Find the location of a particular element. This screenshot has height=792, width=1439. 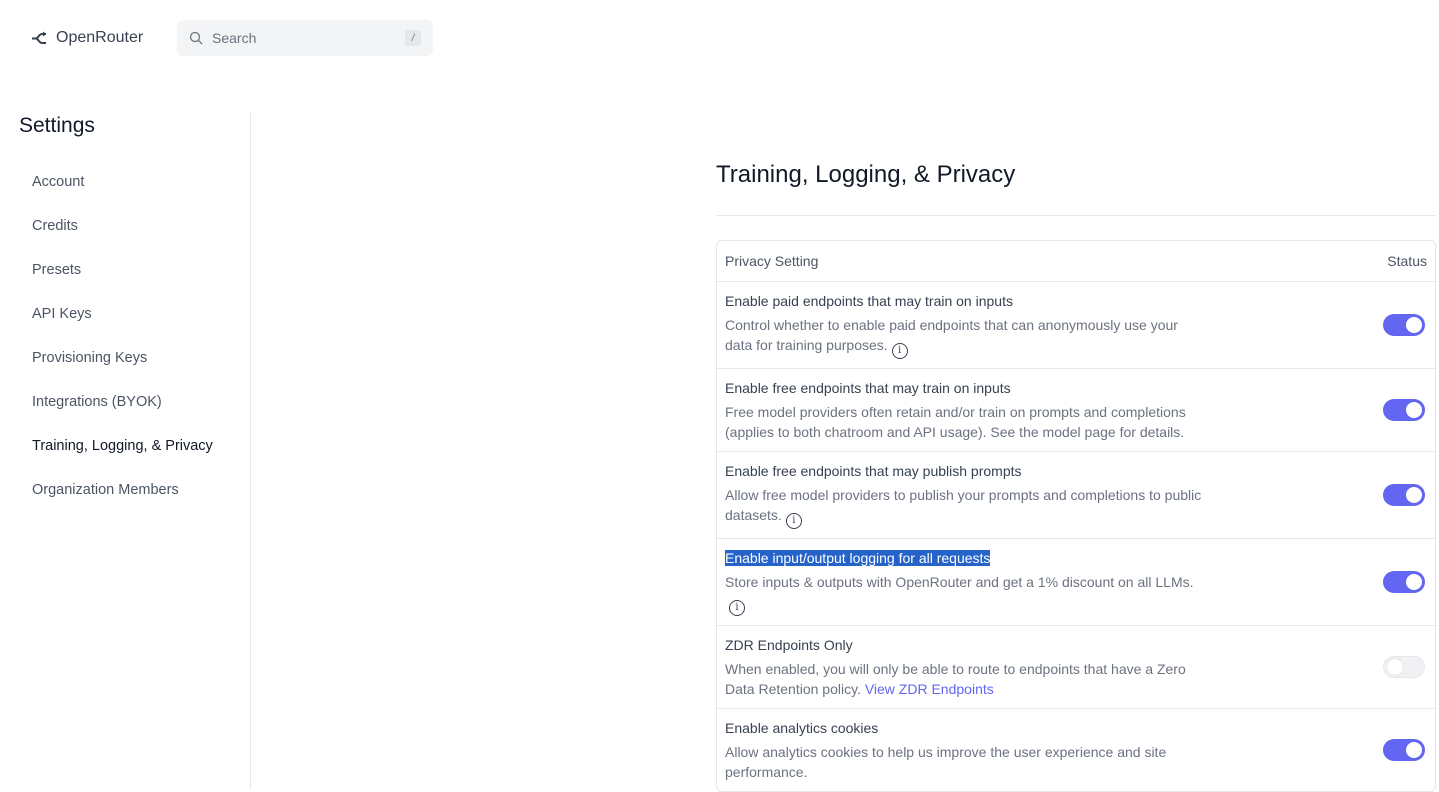

page-title: Training, Logging, & Privacy is located at coordinates (866, 174).